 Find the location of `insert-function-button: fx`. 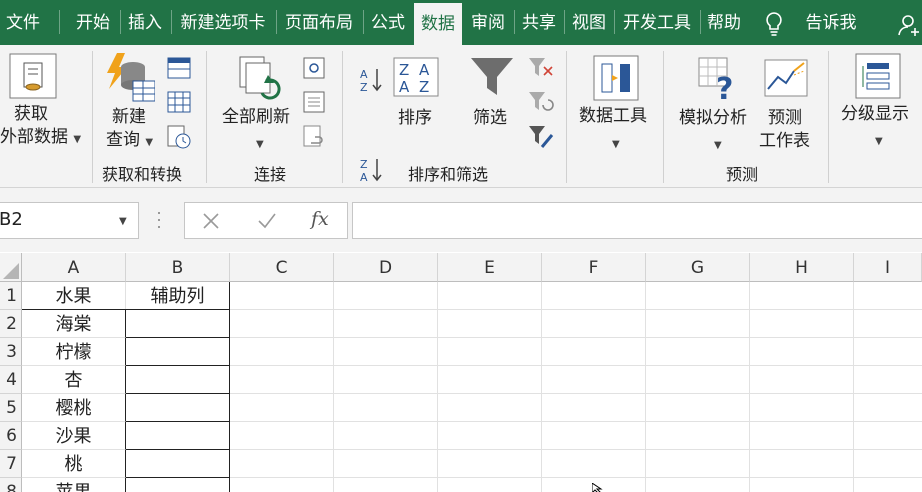

insert-function-button: fx is located at coordinates (320, 219).